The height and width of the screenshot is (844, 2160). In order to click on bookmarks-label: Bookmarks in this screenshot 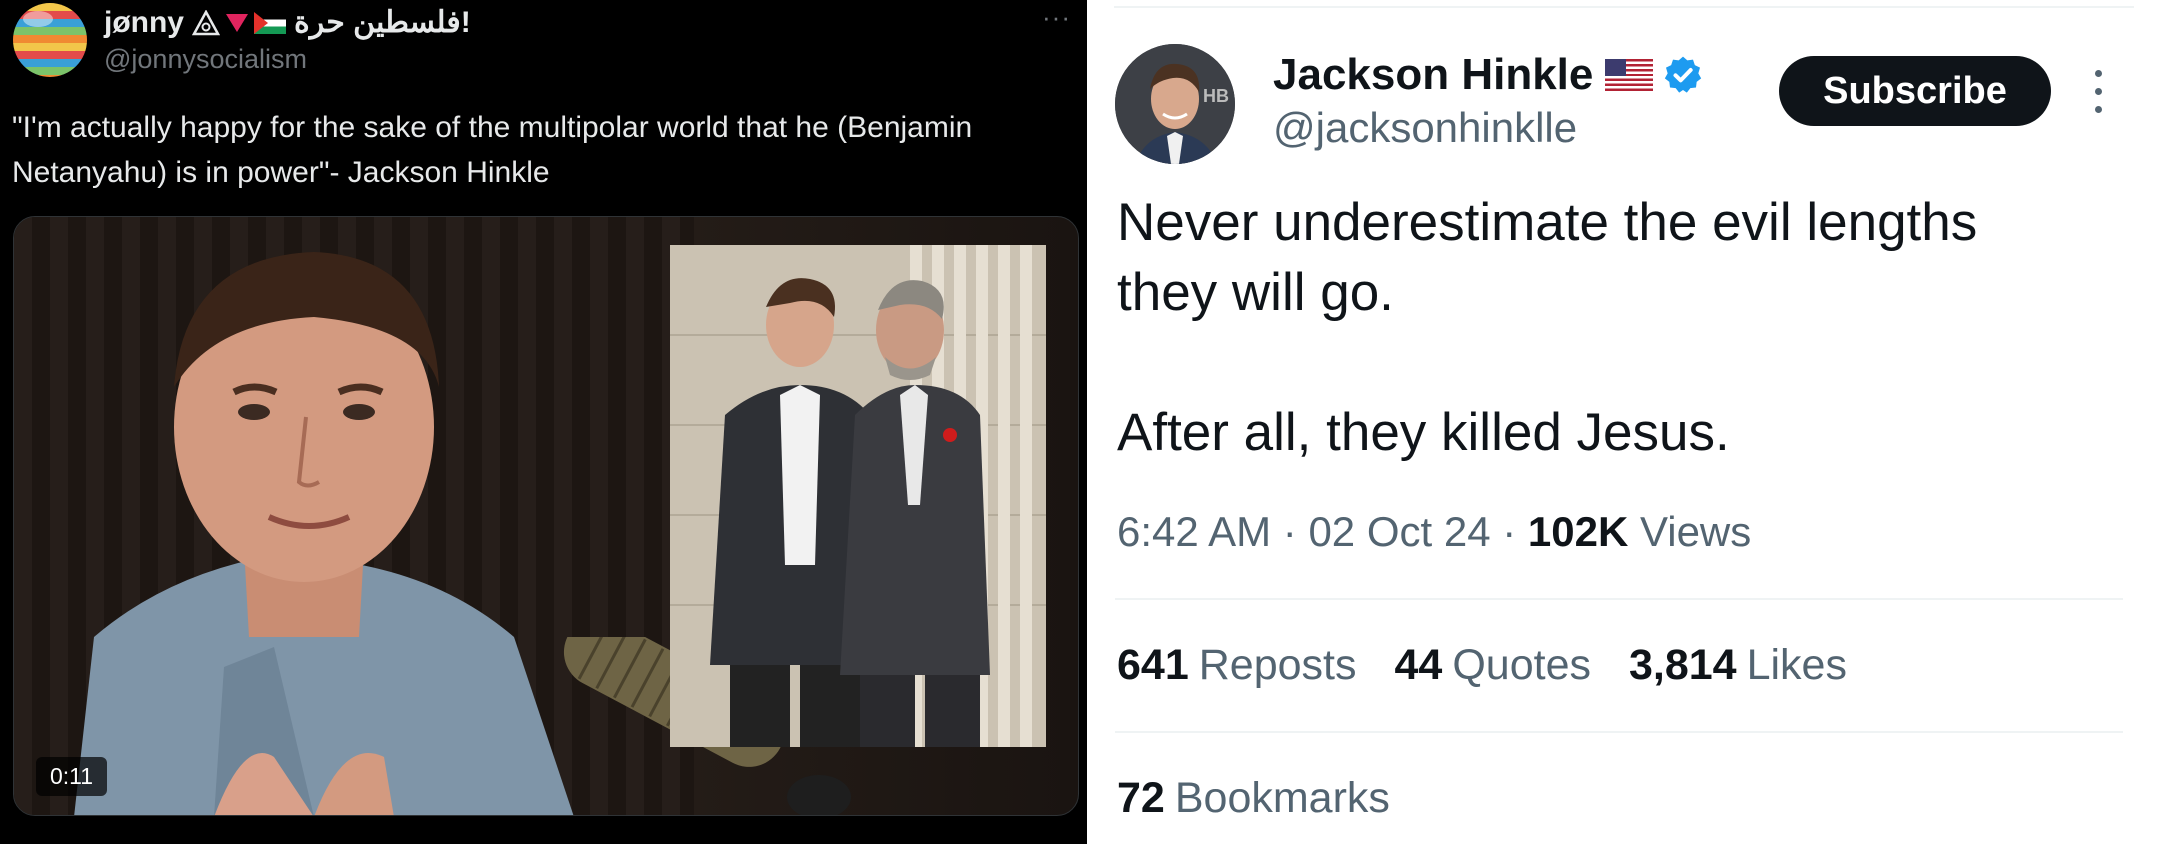, I will do `click(1282, 798)`.